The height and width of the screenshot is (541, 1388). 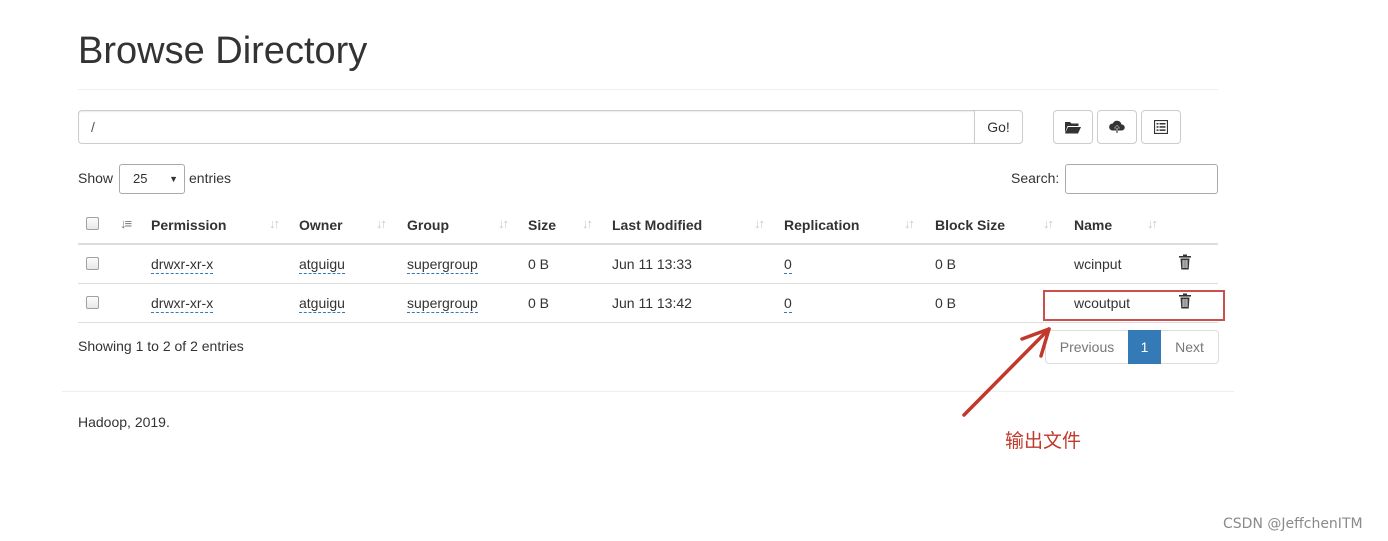 I want to click on search-label: Search:, so click(x=1035, y=178).